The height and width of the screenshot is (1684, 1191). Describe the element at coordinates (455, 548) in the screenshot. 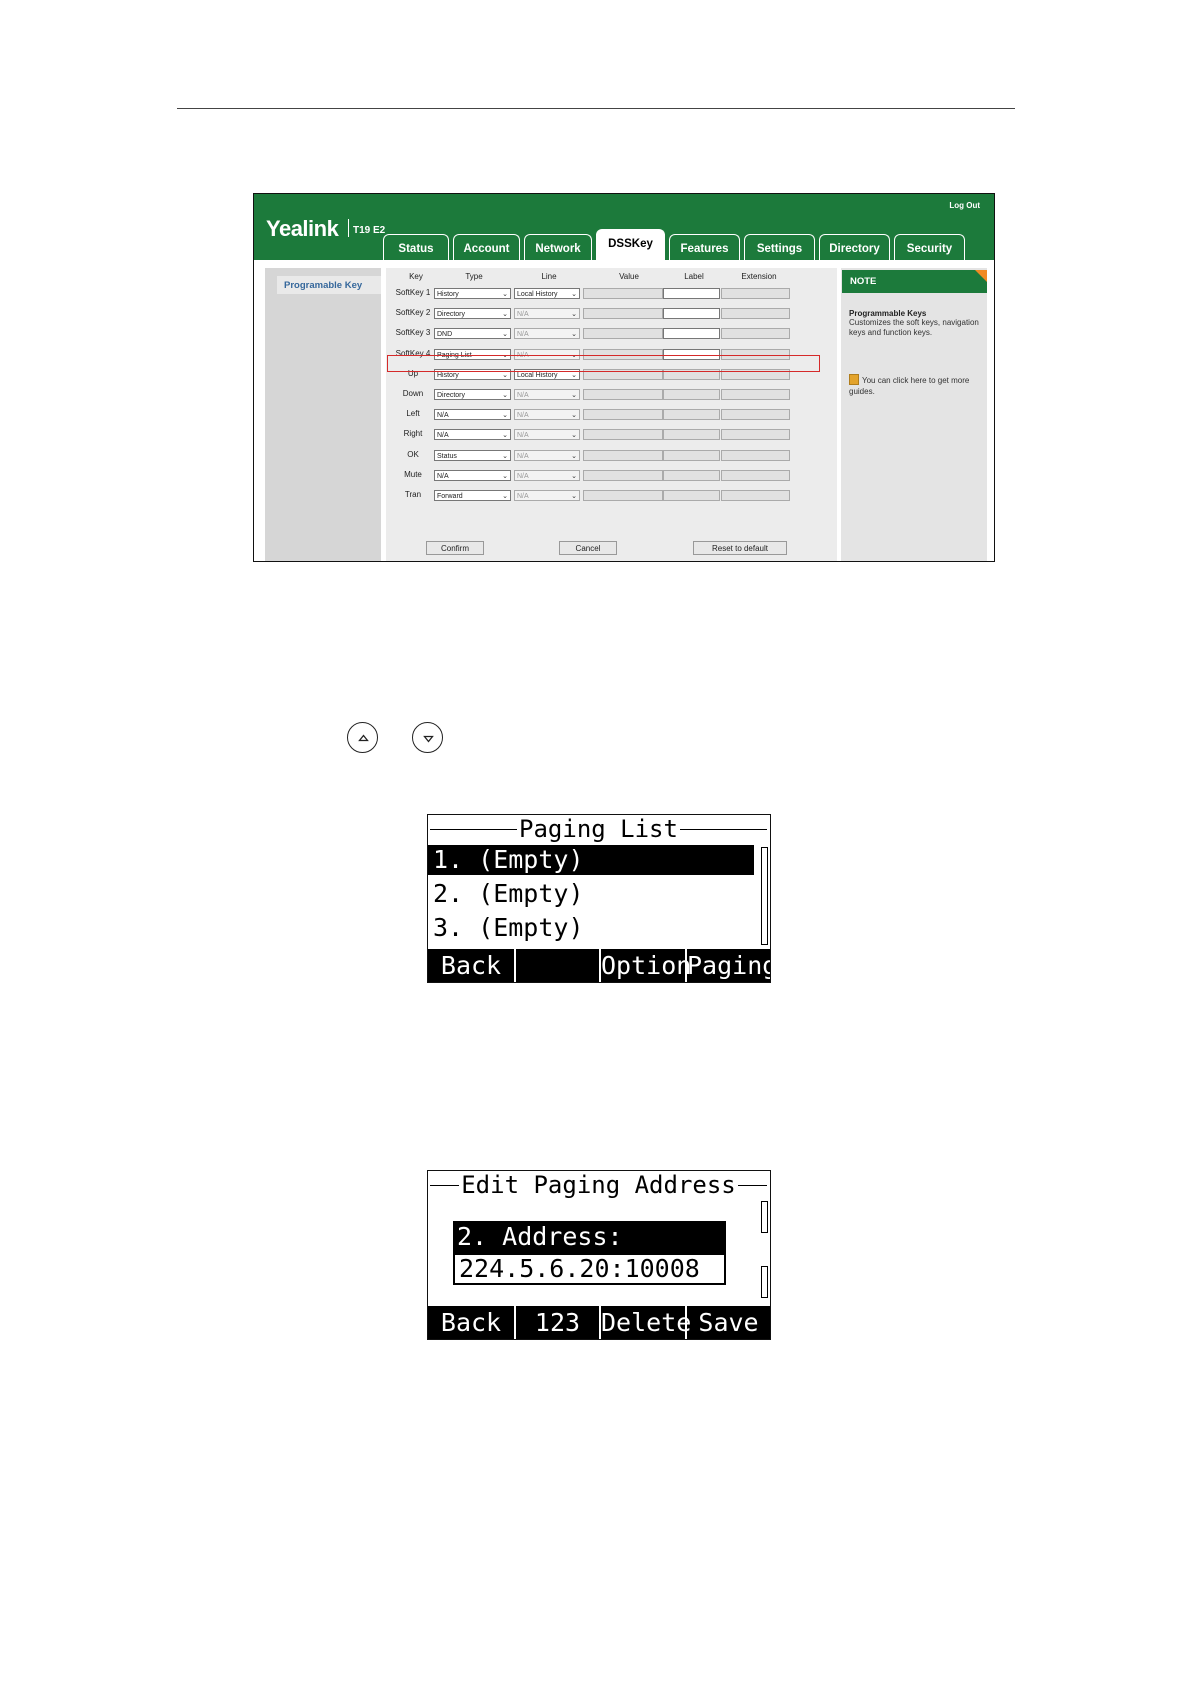

I see `confirm-button: Confirm` at that location.